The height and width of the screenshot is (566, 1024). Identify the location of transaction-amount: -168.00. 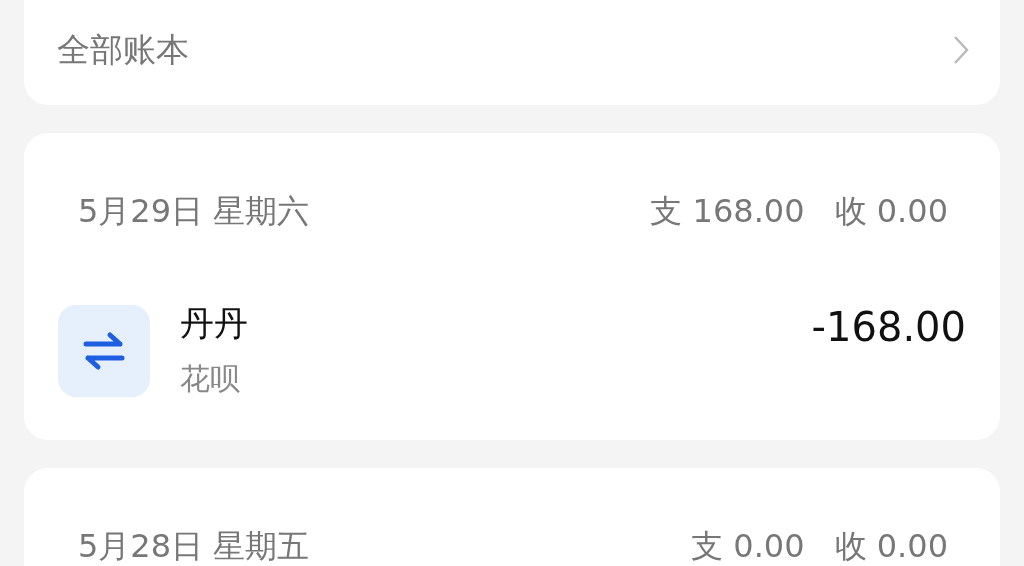
(888, 327).